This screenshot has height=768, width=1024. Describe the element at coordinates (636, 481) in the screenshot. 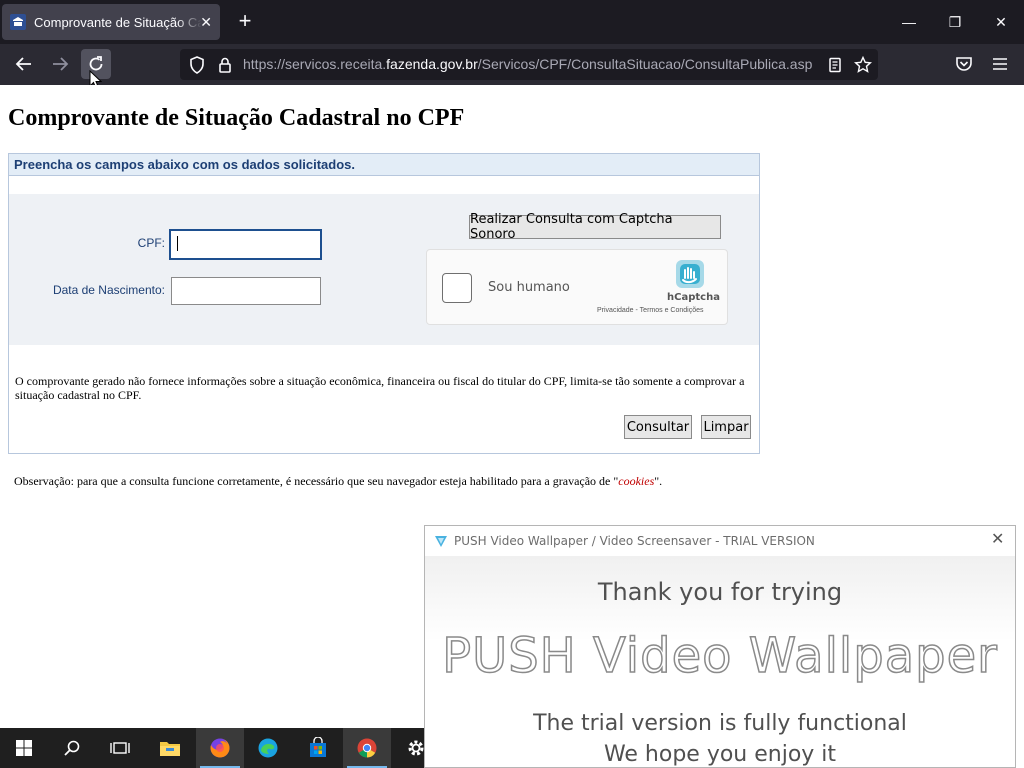

I see `cookies-word: cookies` at that location.